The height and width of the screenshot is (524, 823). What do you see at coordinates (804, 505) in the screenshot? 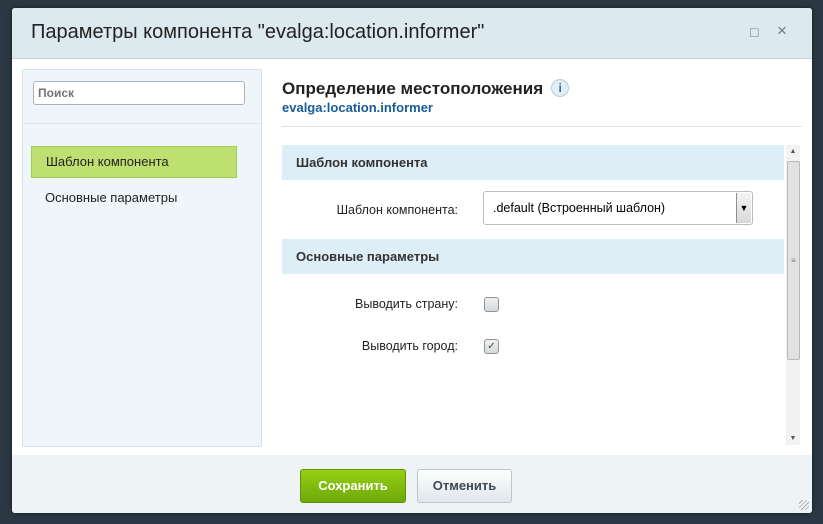
I see `resize-grip-icon` at bounding box center [804, 505].